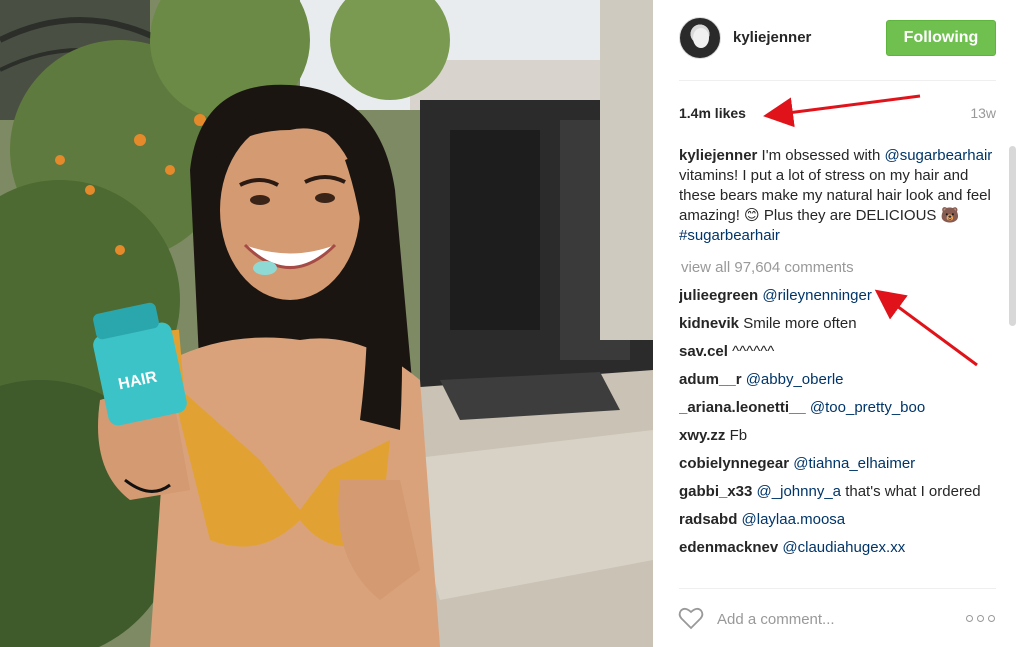  I want to click on smile-emoji-icon: 😊, so click(752, 215).